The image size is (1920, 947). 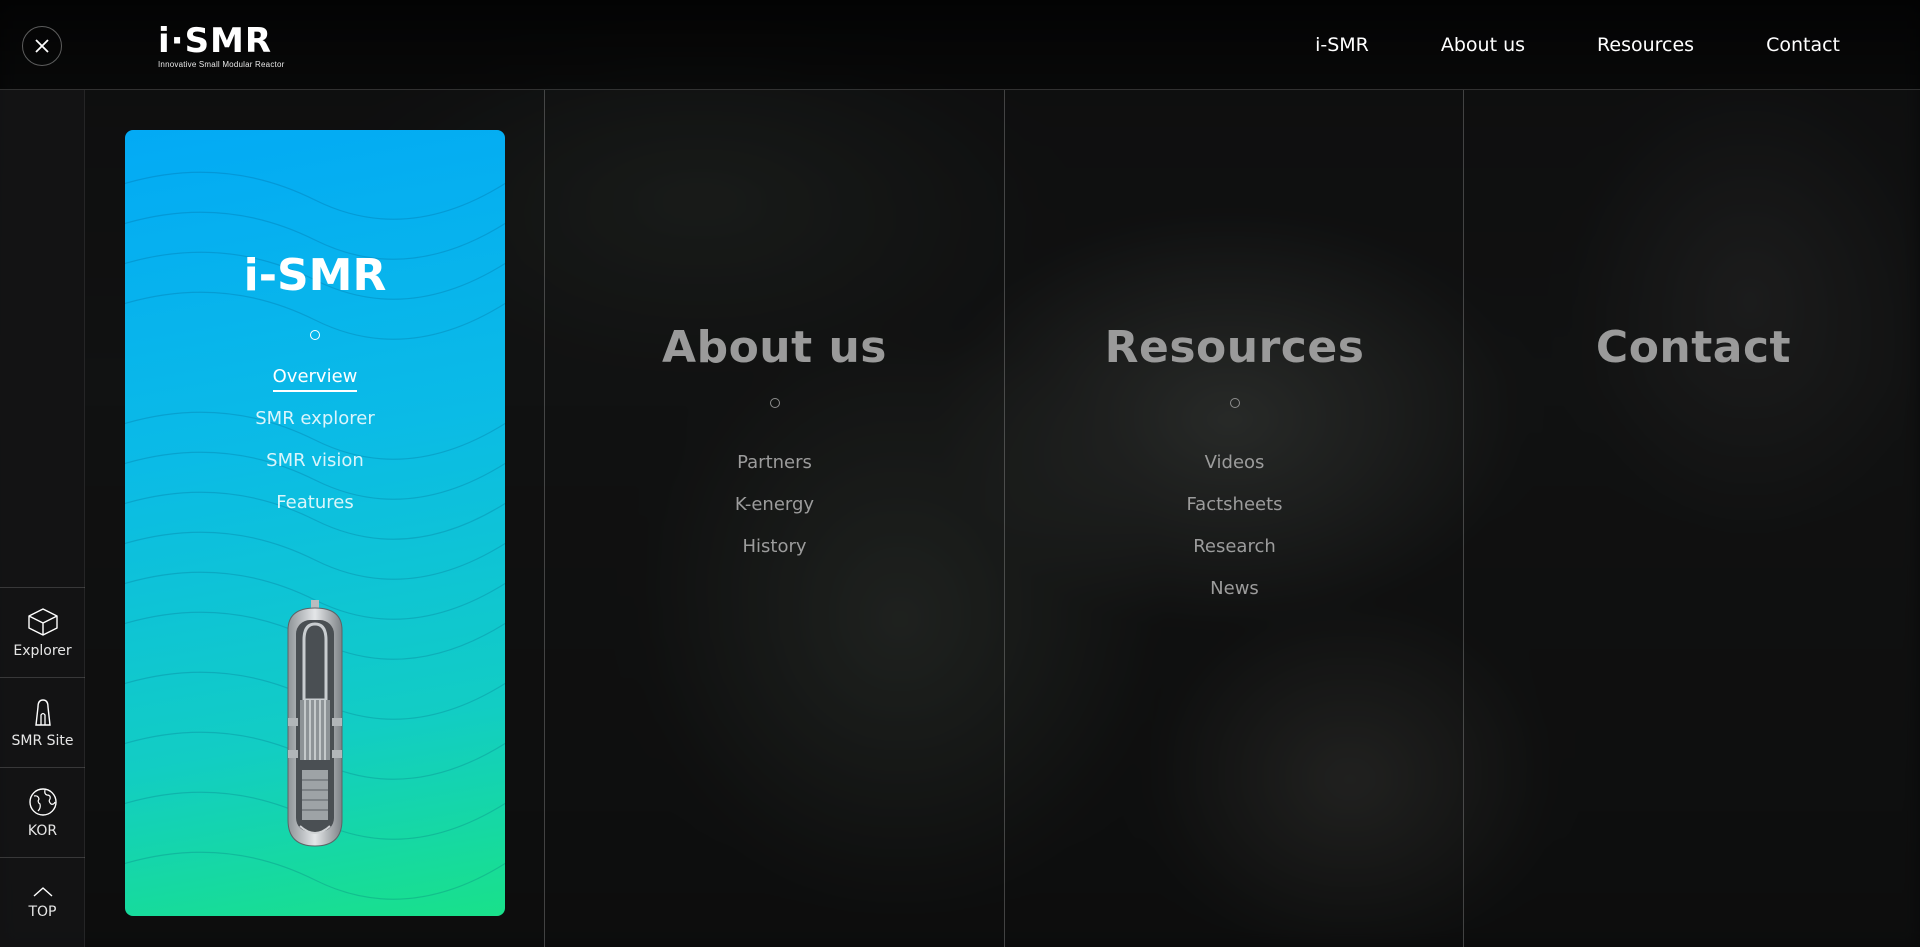 I want to click on menu-item-k-energy: K-energy, so click(x=774, y=505).